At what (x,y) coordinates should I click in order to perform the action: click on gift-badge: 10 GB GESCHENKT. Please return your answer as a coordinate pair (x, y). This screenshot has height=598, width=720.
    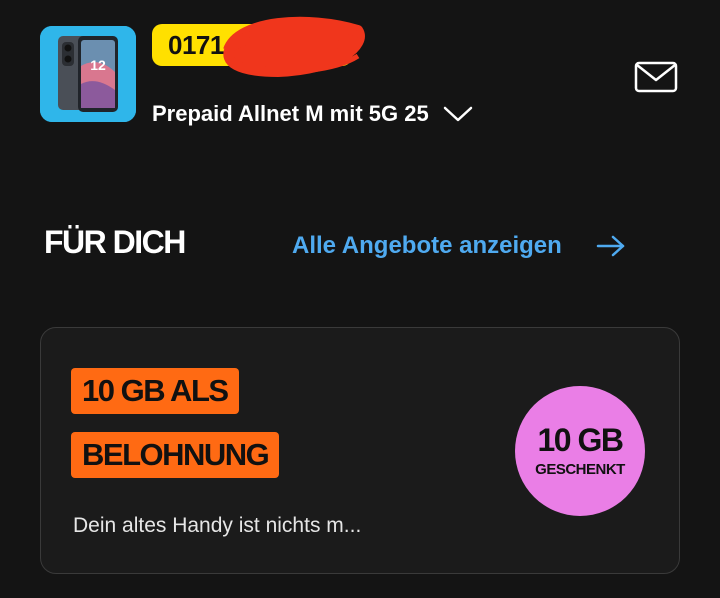
    Looking at the image, I should click on (580, 451).